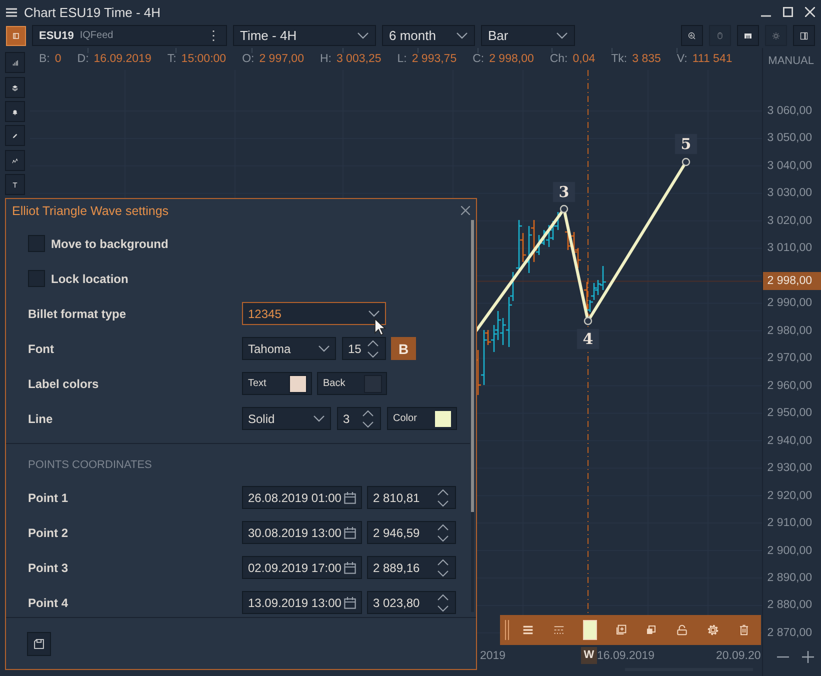 This screenshot has width=821, height=676. What do you see at coordinates (302, 532) in the screenshot?
I see `date-time-field: 30.08.2019 13:00` at bounding box center [302, 532].